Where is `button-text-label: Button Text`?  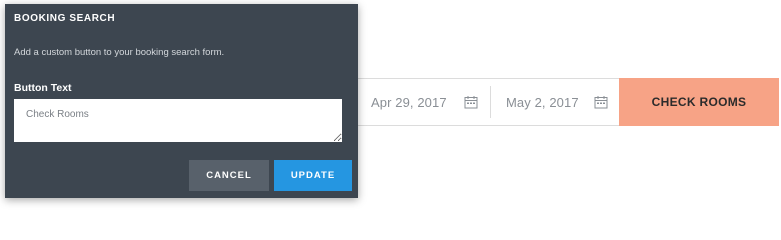
button-text-label: Button Text is located at coordinates (43, 88).